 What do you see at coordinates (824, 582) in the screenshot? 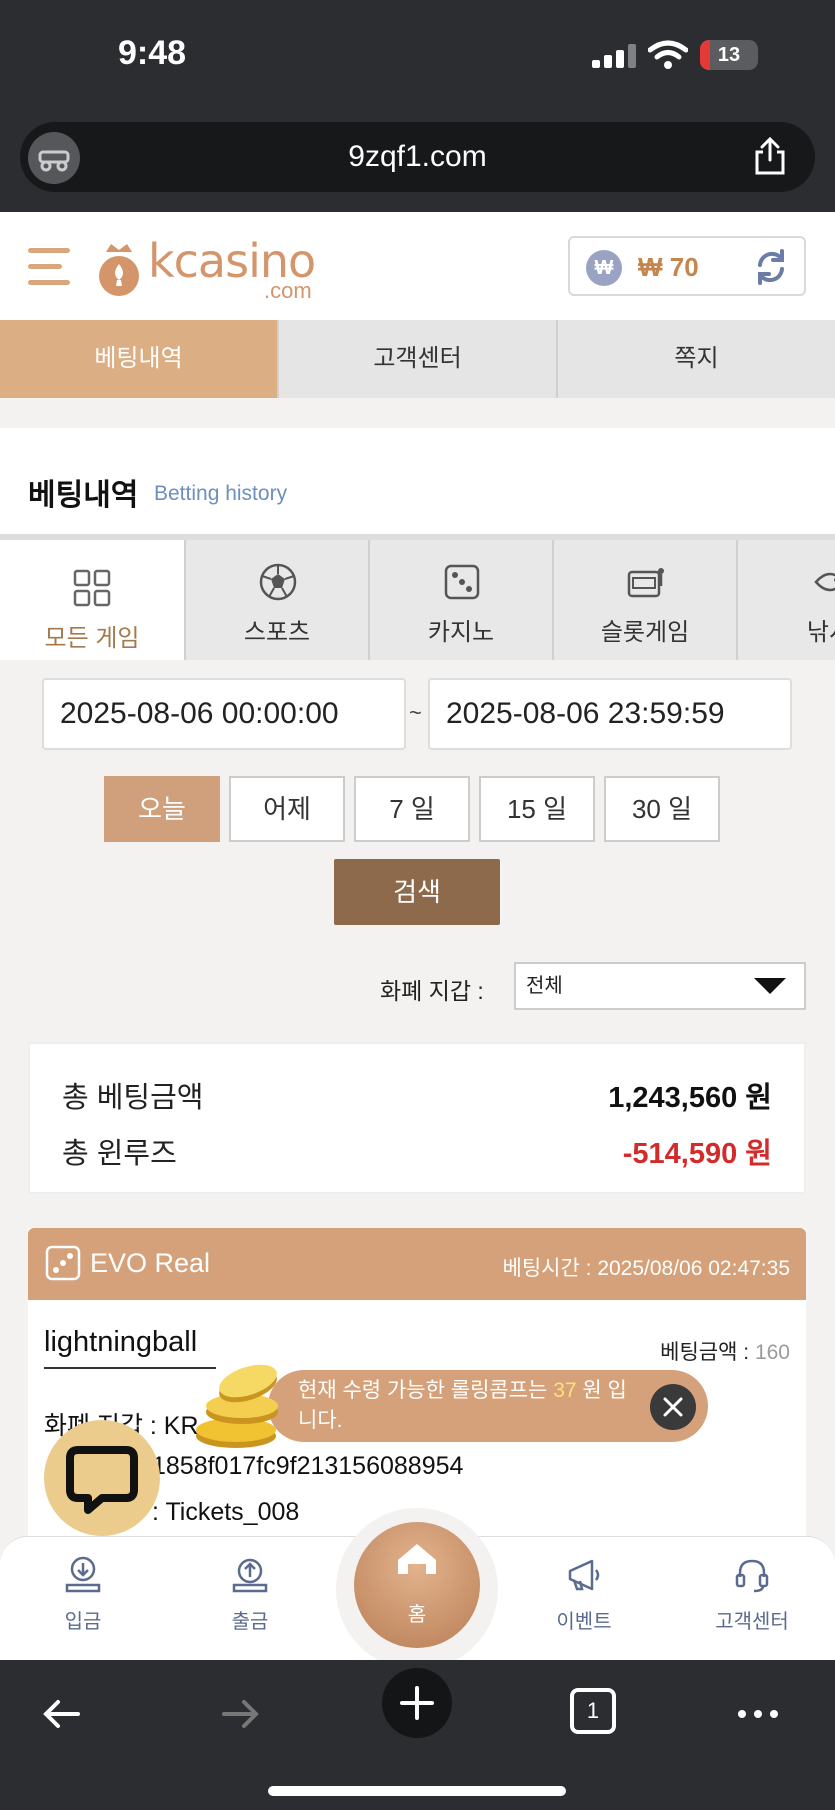
I see `fish-icon` at bounding box center [824, 582].